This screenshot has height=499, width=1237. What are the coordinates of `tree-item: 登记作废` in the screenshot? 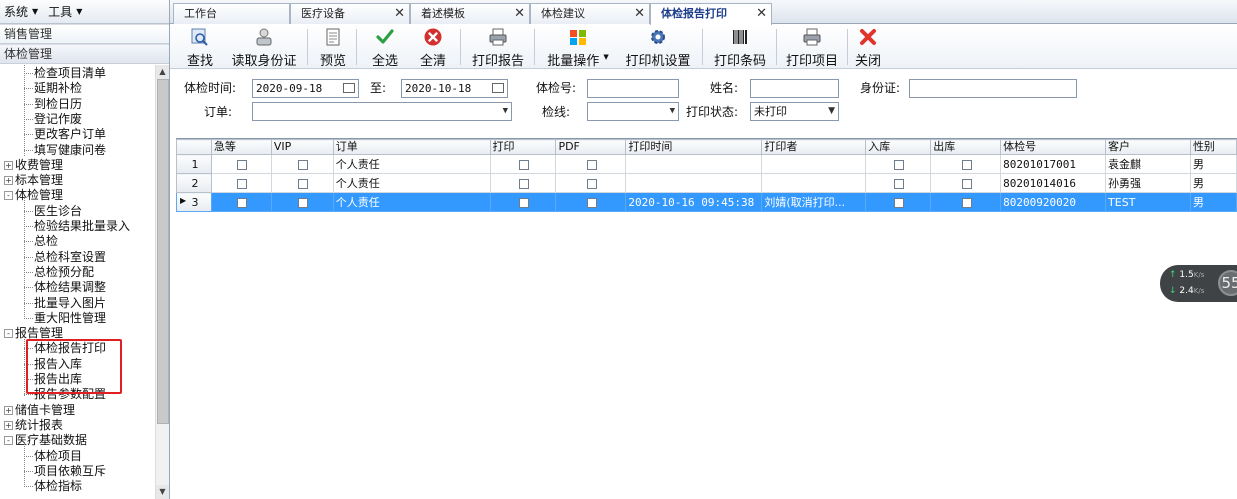 It's located at (41, 119).